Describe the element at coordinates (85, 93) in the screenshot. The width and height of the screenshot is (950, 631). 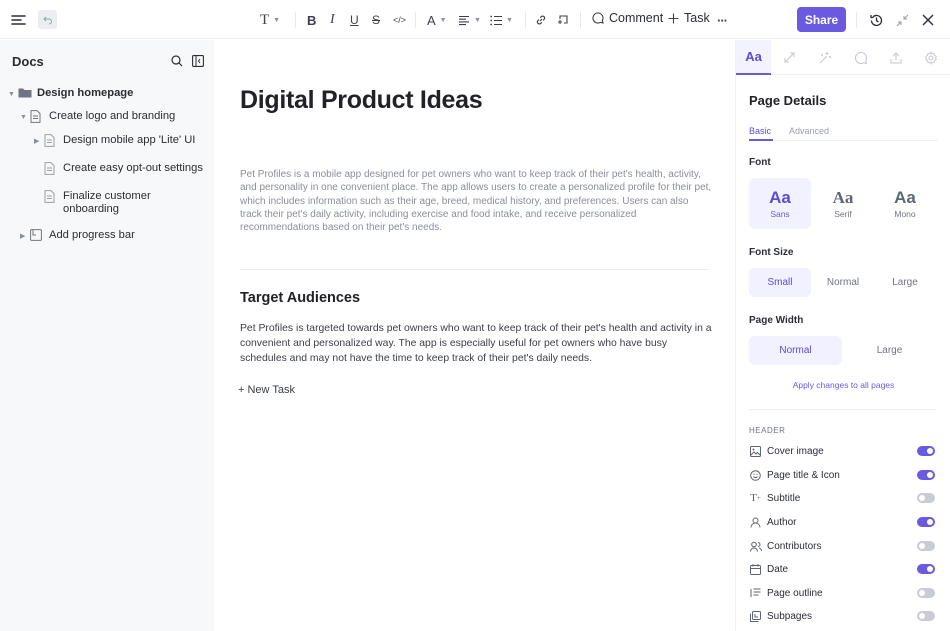
I see `tree-item-label: Design homepage` at that location.